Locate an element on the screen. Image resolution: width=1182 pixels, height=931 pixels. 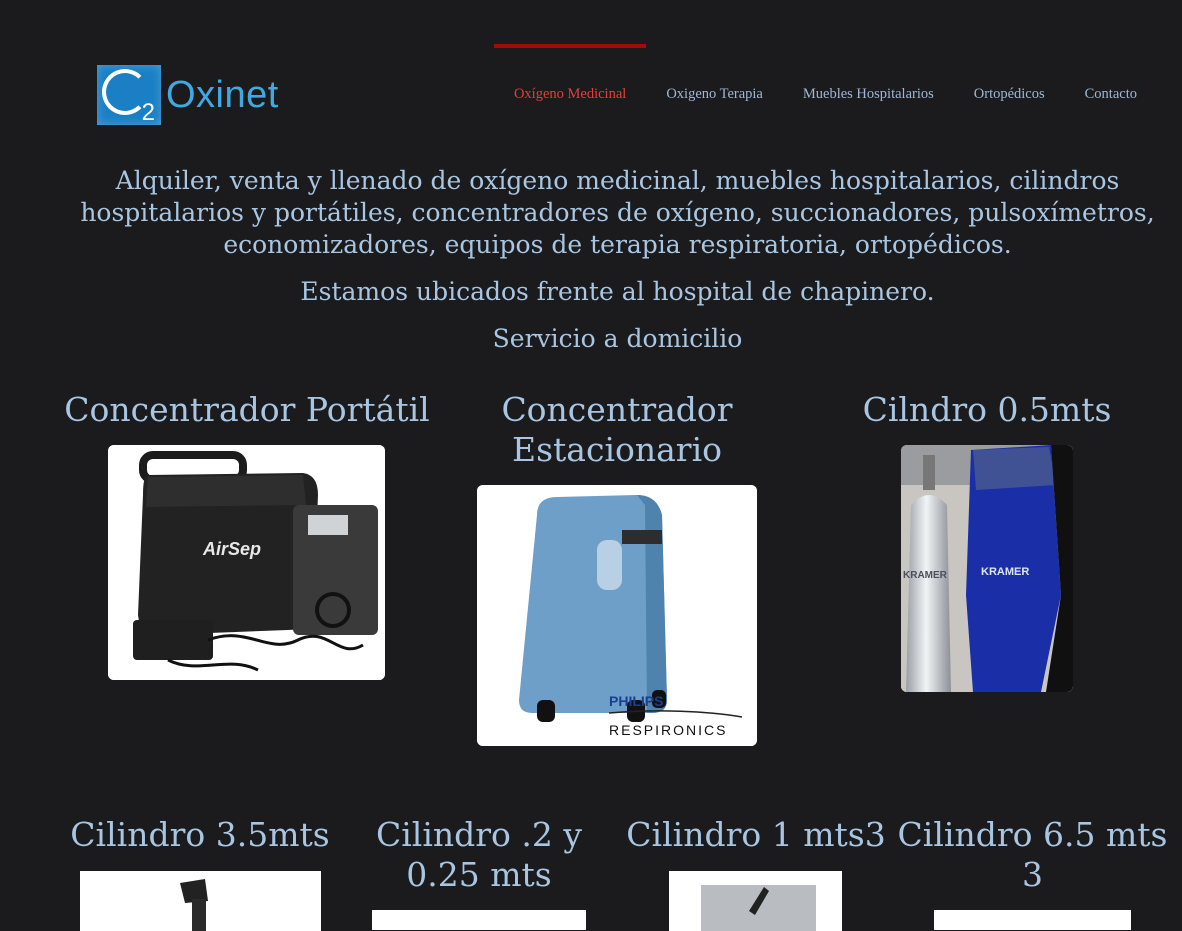
product-title-cilindro-65: Cilindro 6.5 mts 3 is located at coordinates (1032, 854).